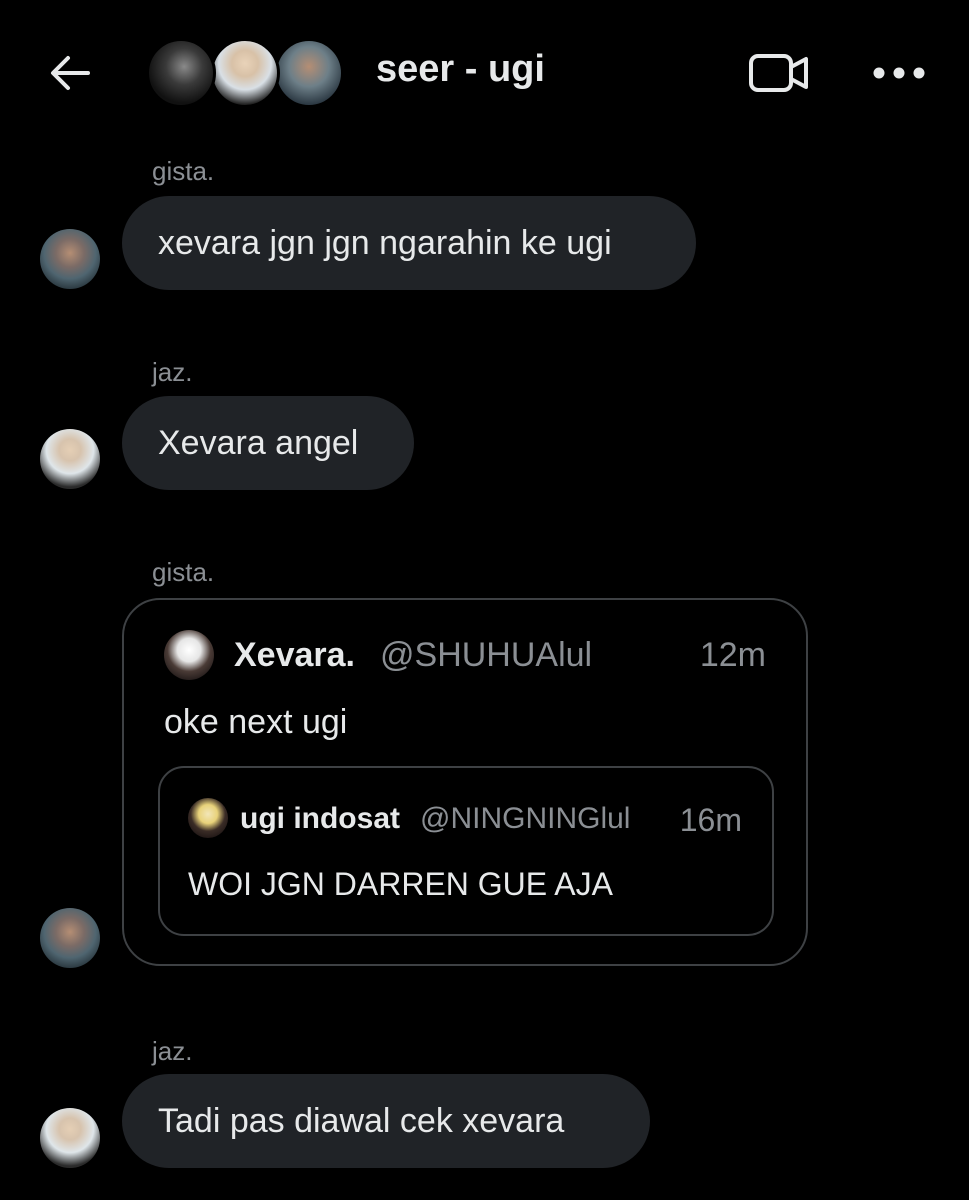 The width and height of the screenshot is (969, 1200). Describe the element at coordinates (189, 655) in the screenshot. I see `tweet-author-avatar` at that location.